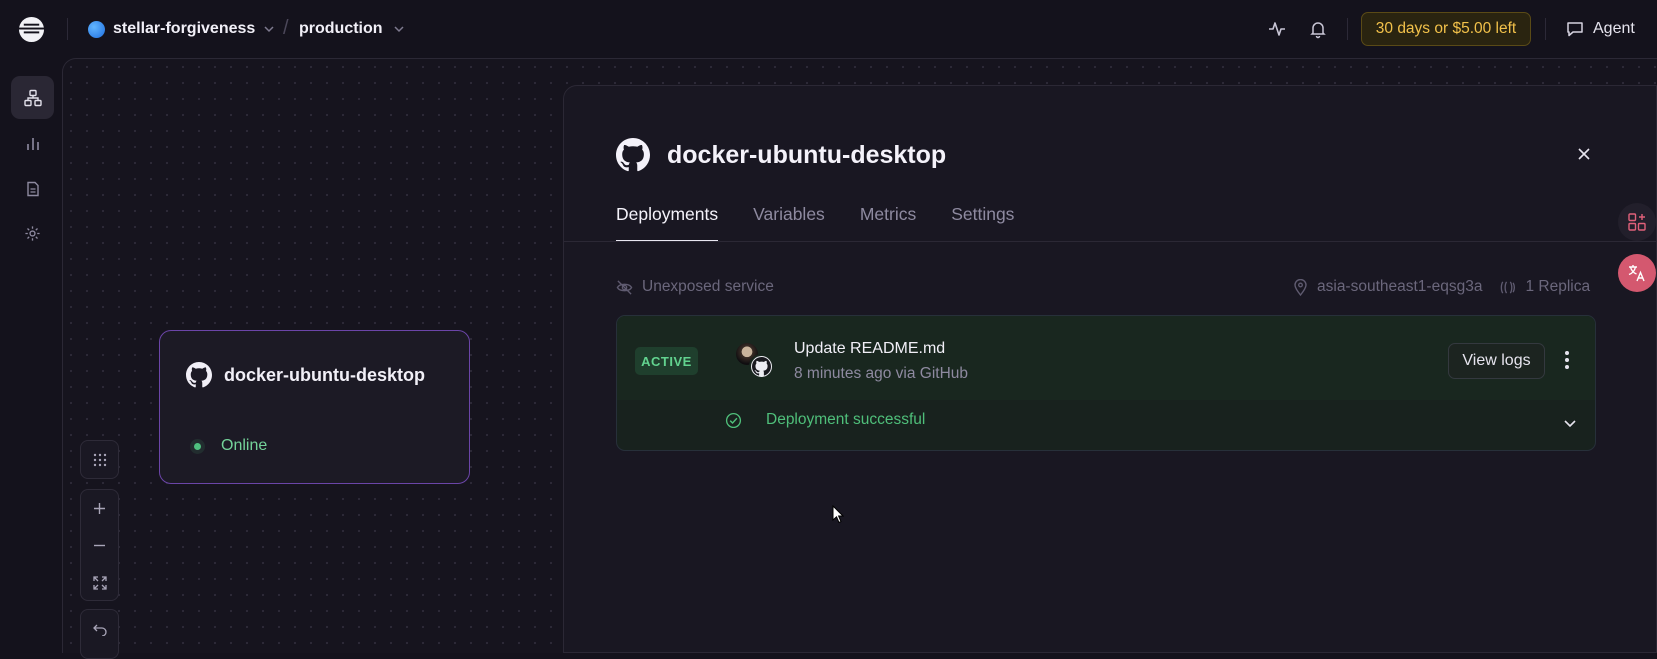 This screenshot has width=1657, height=659. I want to click on fit-view-button, so click(99, 582).